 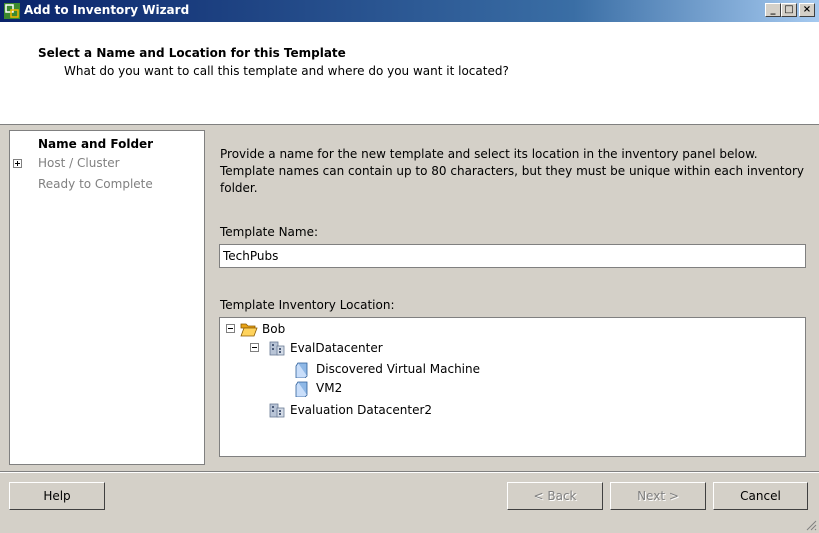 What do you see at coordinates (336, 348) in the screenshot?
I see `tree-node-label: EvalDatacenter` at bounding box center [336, 348].